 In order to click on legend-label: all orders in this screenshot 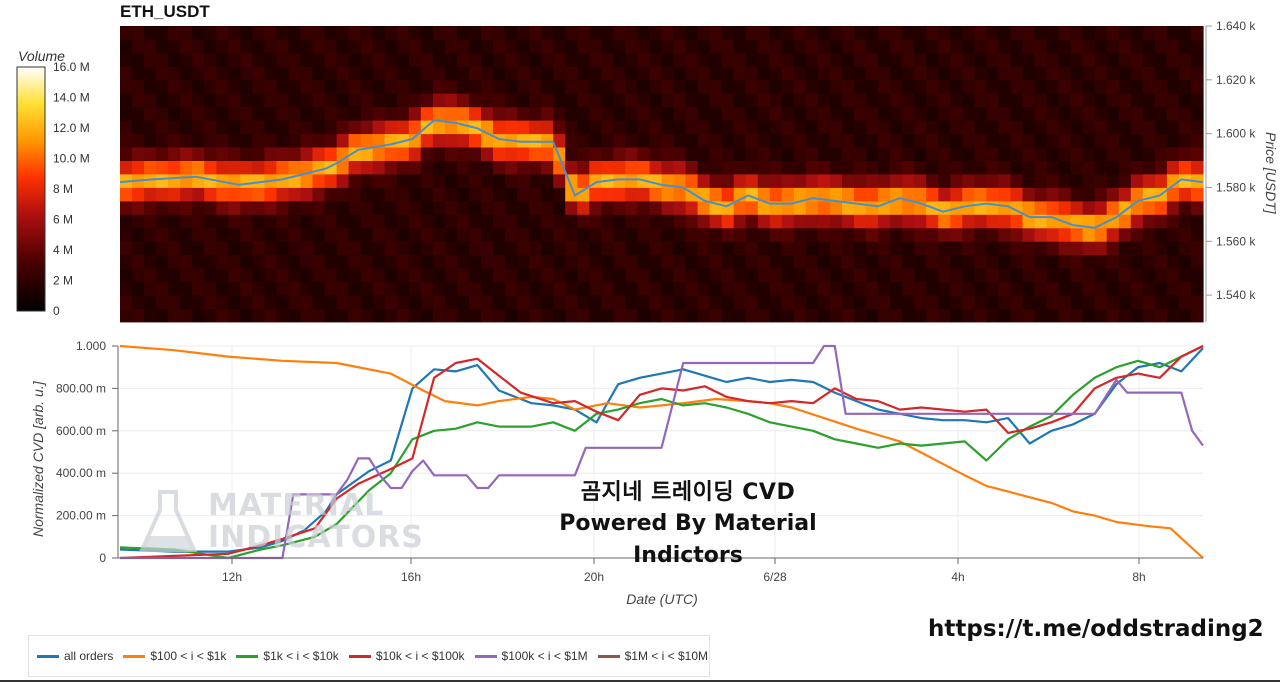, I will do `click(89, 656)`.